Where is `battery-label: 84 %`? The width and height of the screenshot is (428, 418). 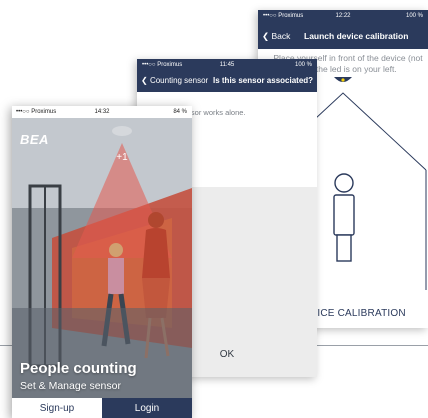 battery-label: 84 % is located at coordinates (180, 112).